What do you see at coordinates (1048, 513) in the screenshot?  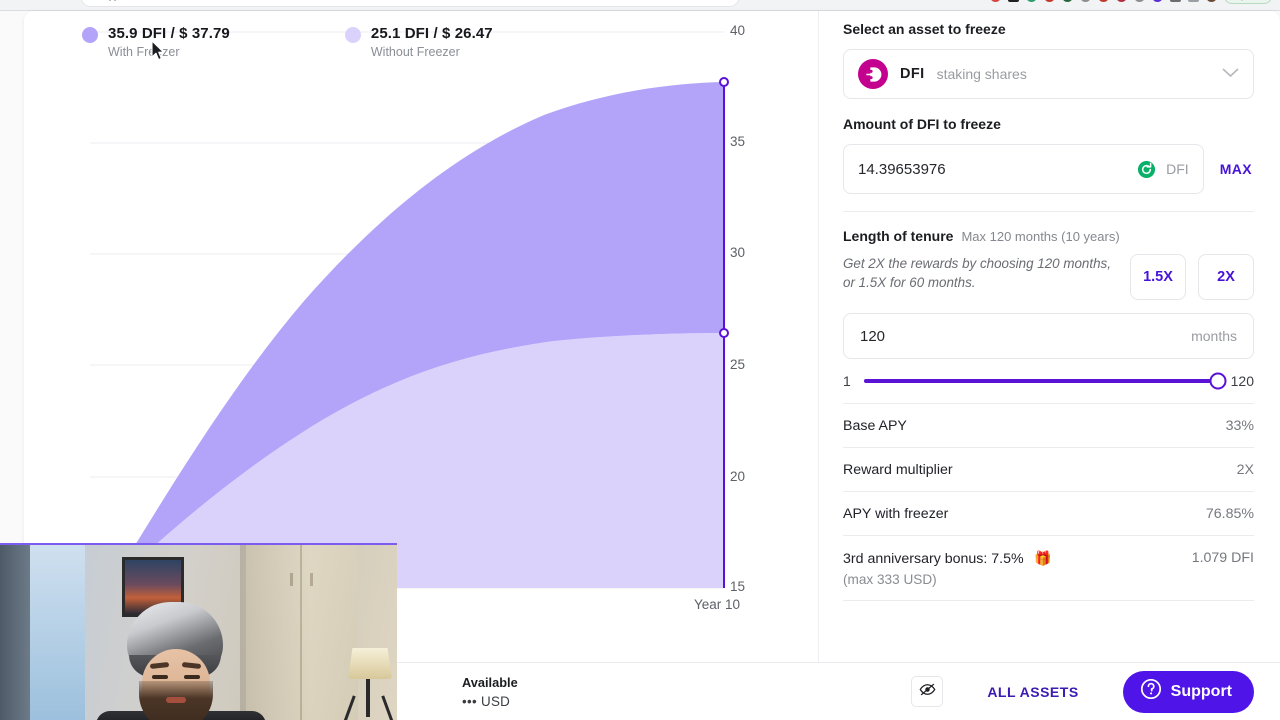 I see `stat-row-apy-with-freezer: APY with freezer 76.85%` at bounding box center [1048, 513].